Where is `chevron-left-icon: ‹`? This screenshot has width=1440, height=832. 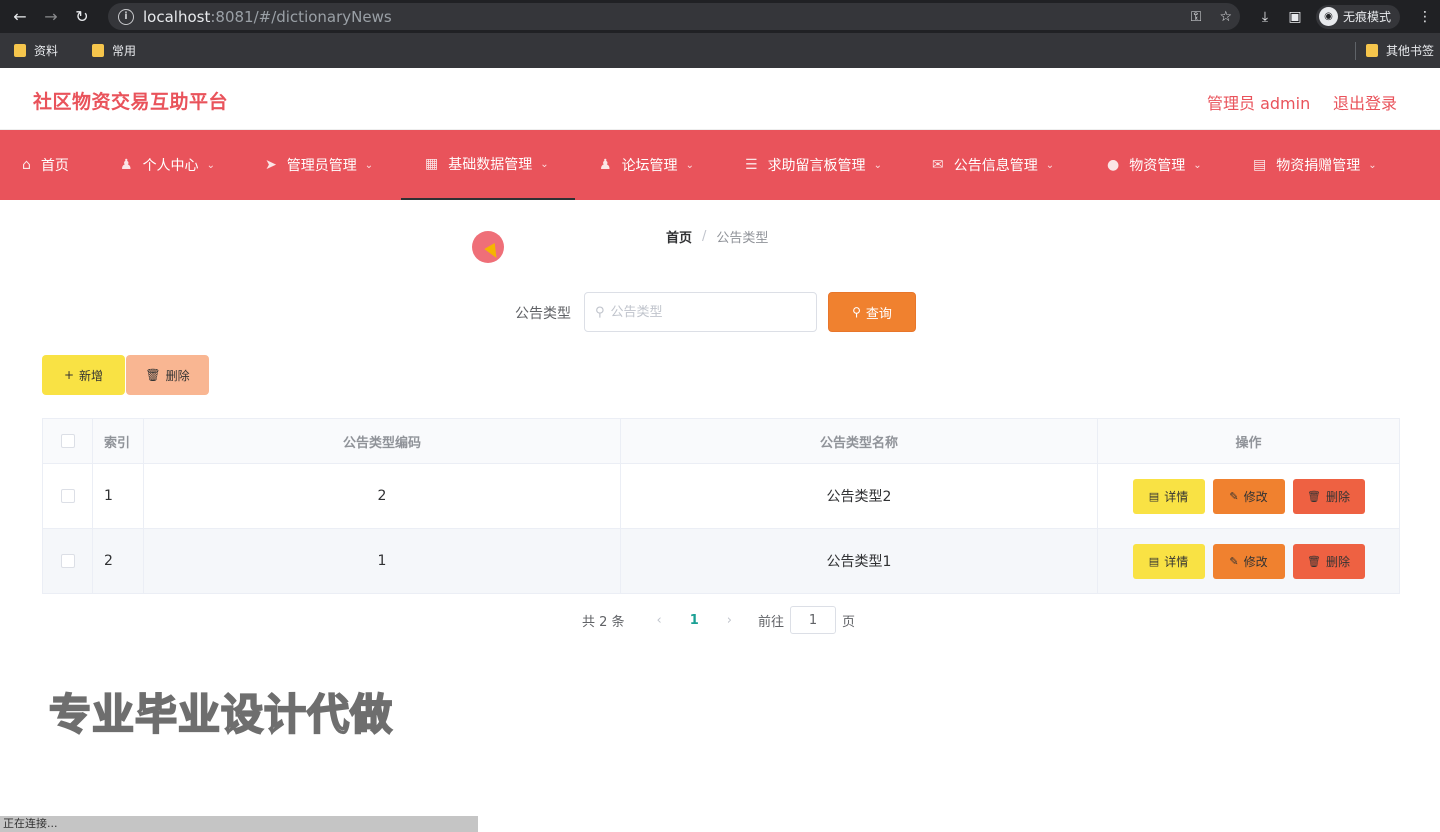 chevron-left-icon: ‹ is located at coordinates (659, 620).